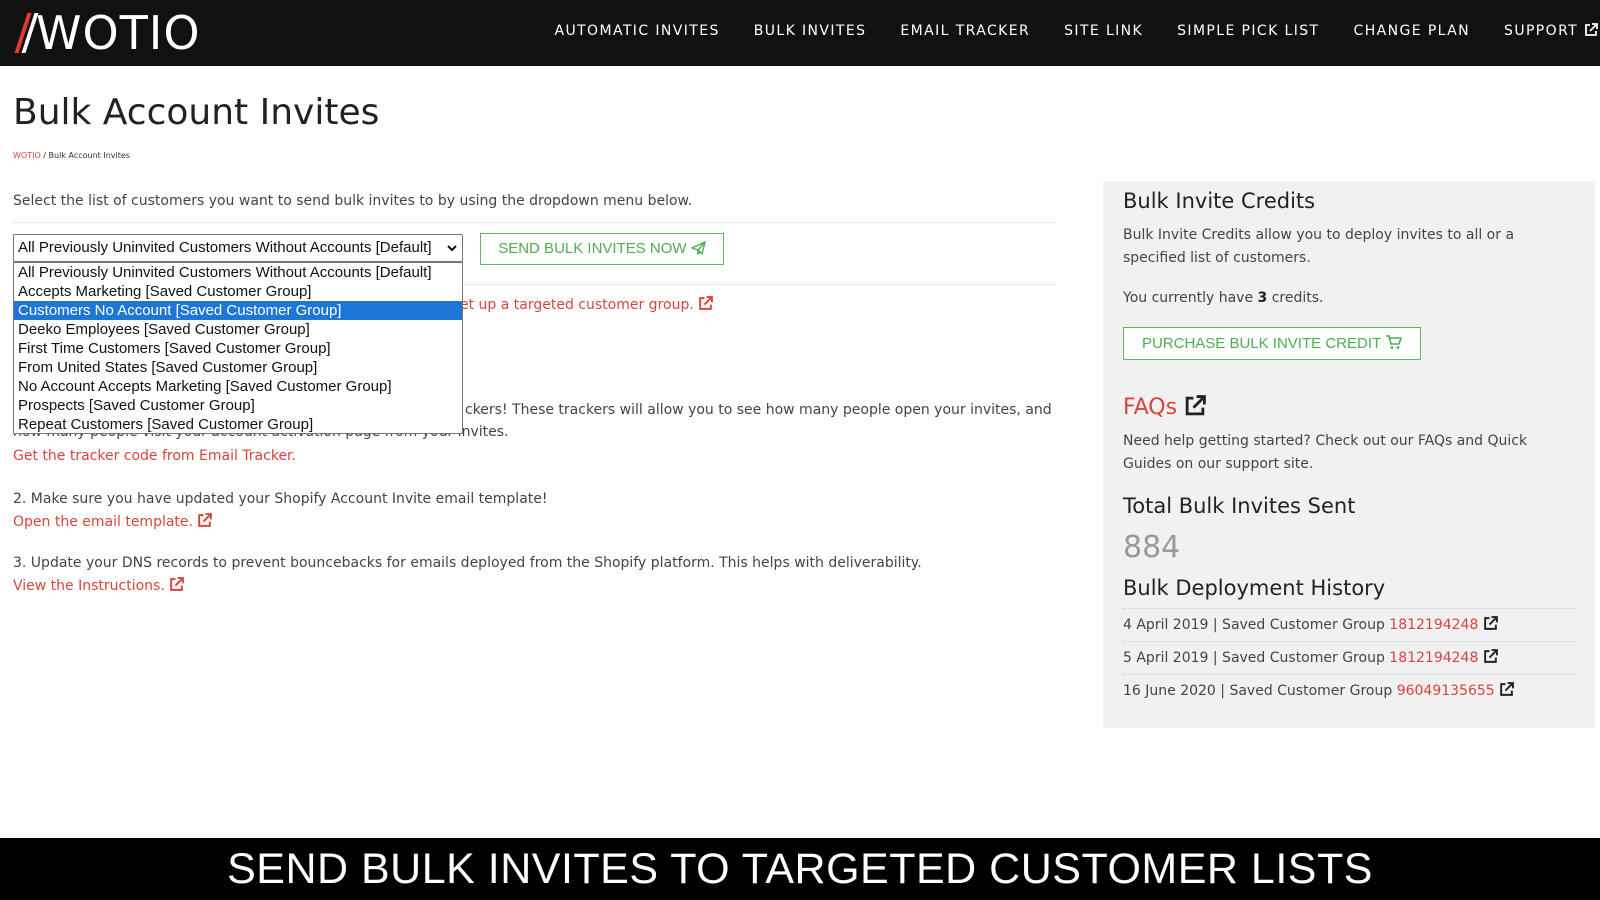 Image resolution: width=1600 pixels, height=900 pixels. I want to click on credits-title: Bulk Invite Credits, so click(1219, 201).